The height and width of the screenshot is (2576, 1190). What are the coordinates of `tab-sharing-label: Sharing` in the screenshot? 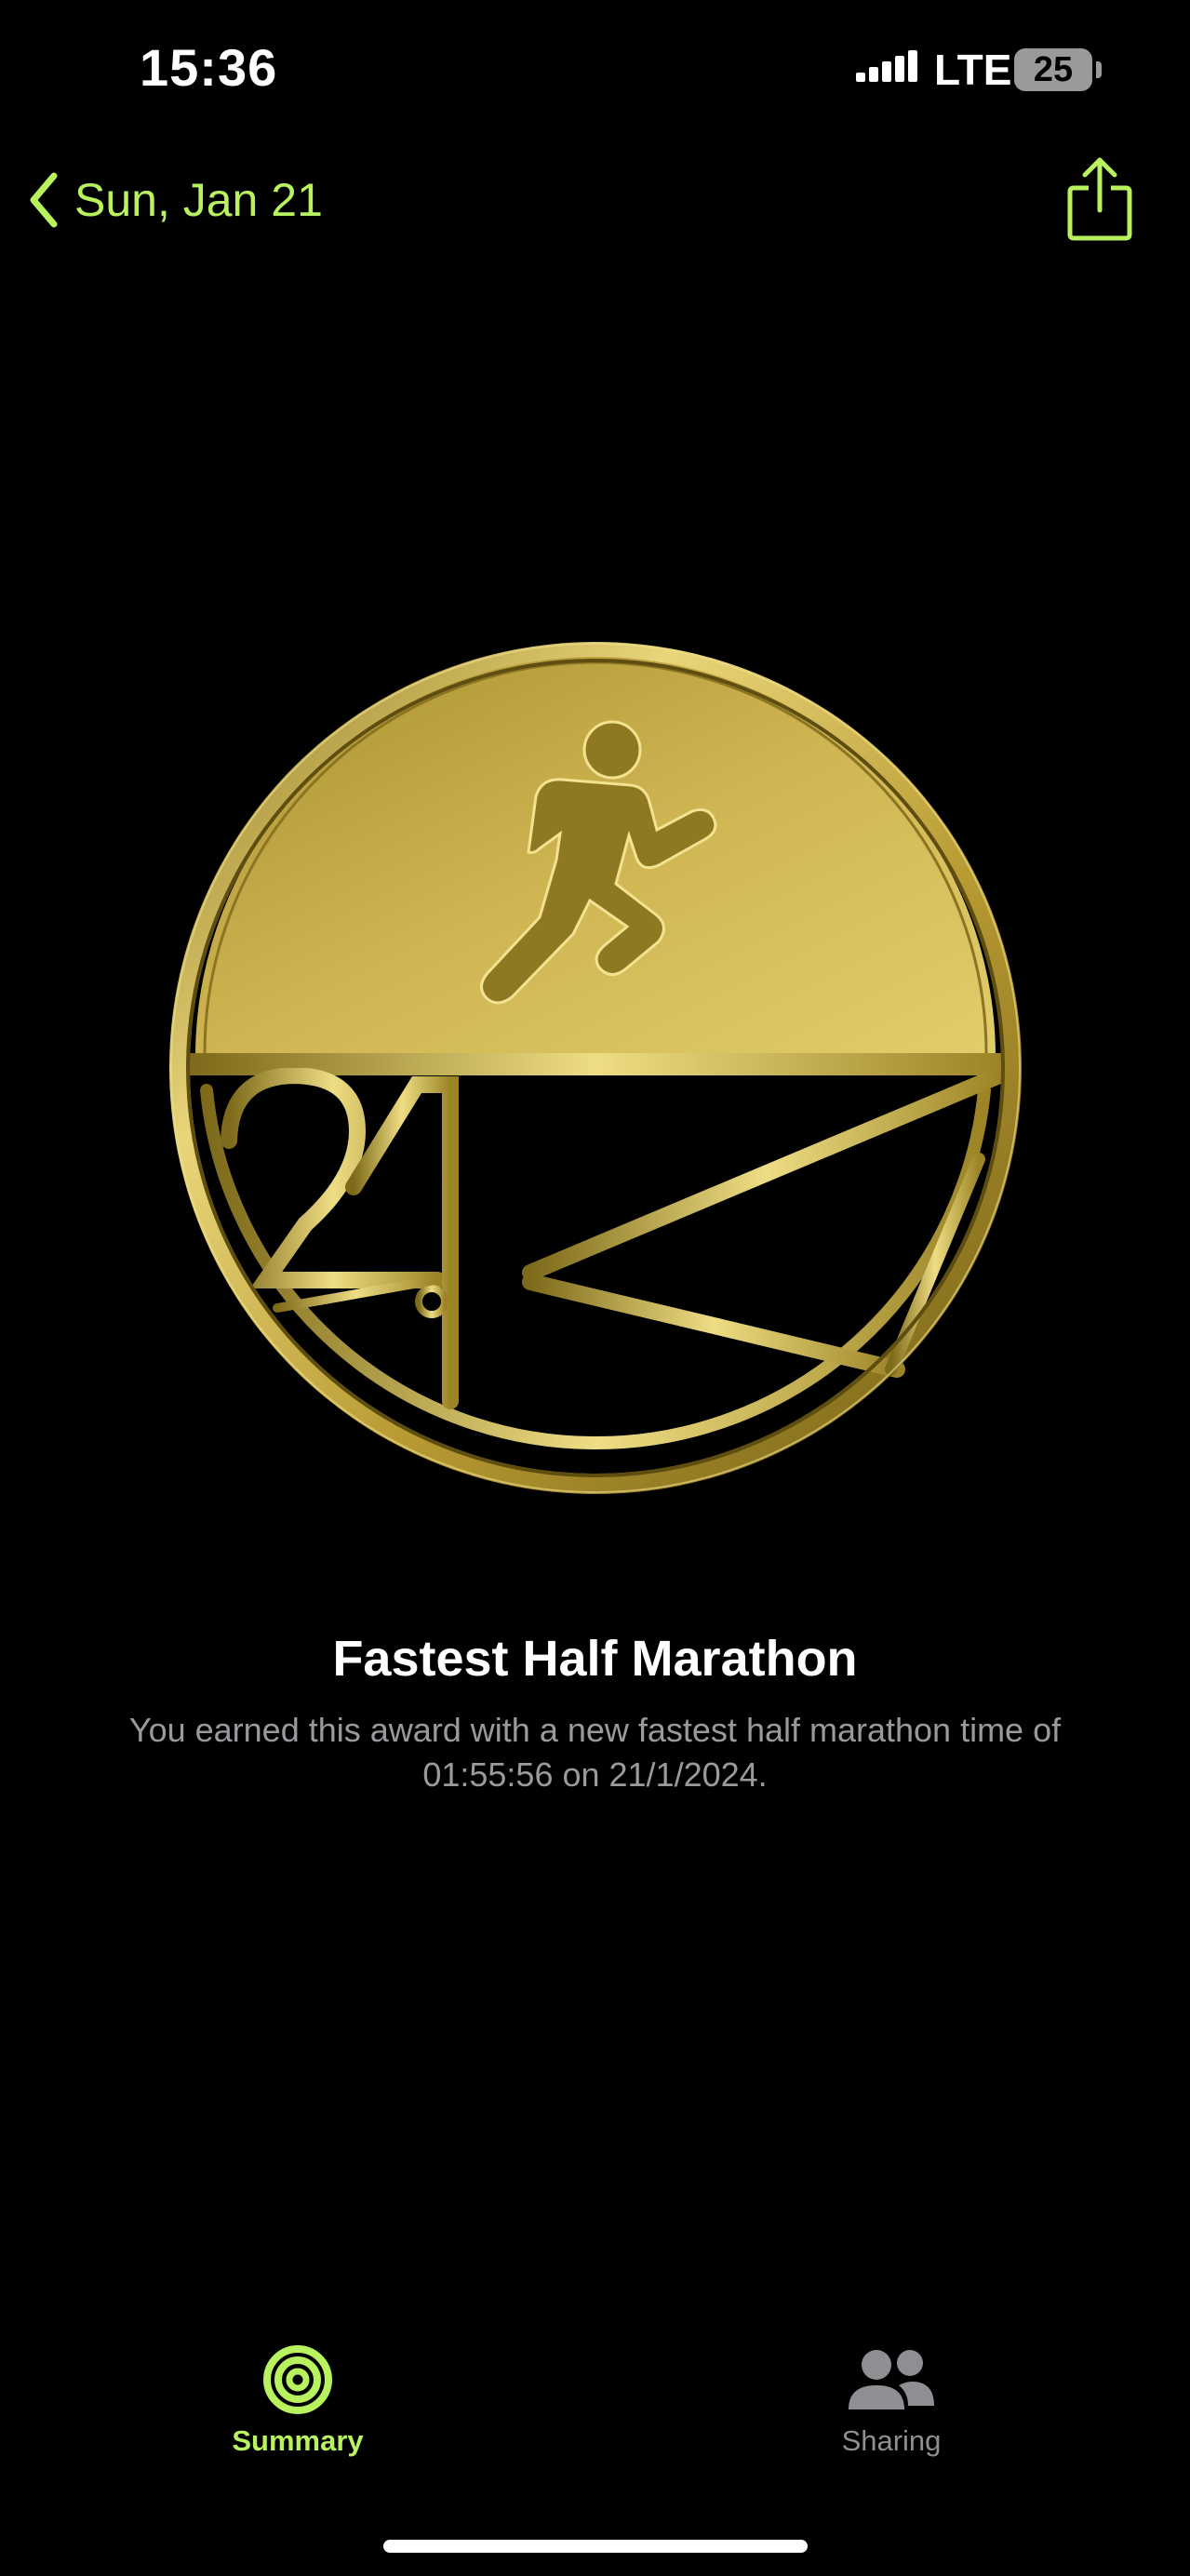 It's located at (891, 2440).